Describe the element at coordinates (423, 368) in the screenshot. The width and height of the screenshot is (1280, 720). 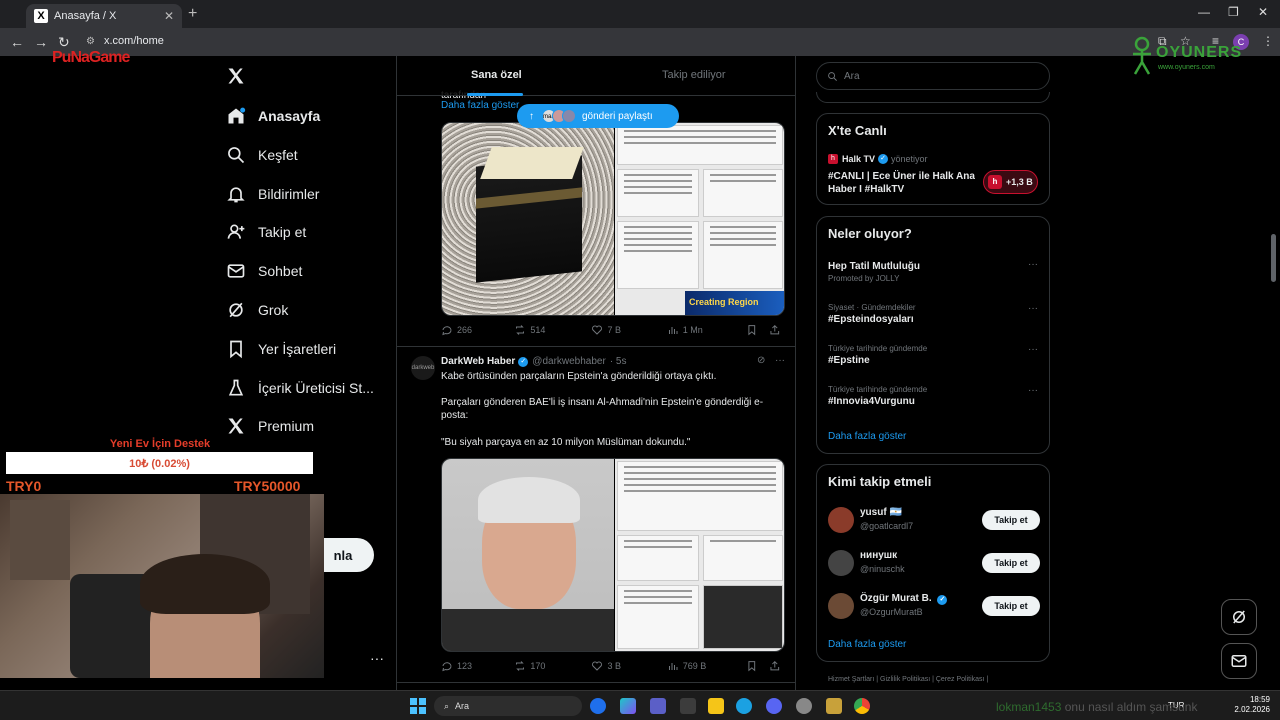
I see `avatar: darkweb` at that location.